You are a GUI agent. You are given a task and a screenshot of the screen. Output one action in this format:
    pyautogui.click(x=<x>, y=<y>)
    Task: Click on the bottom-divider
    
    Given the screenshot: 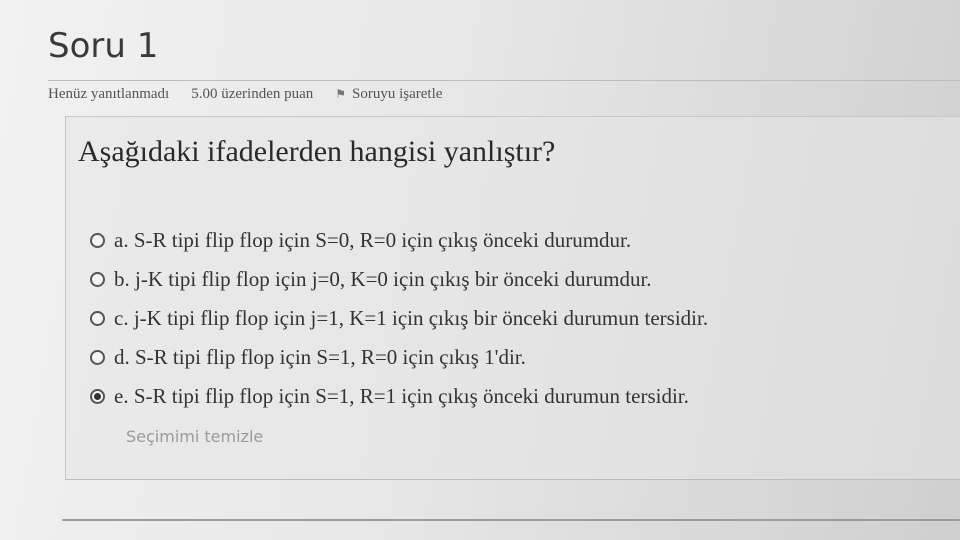 What is the action you would take?
    pyautogui.click(x=511, y=520)
    